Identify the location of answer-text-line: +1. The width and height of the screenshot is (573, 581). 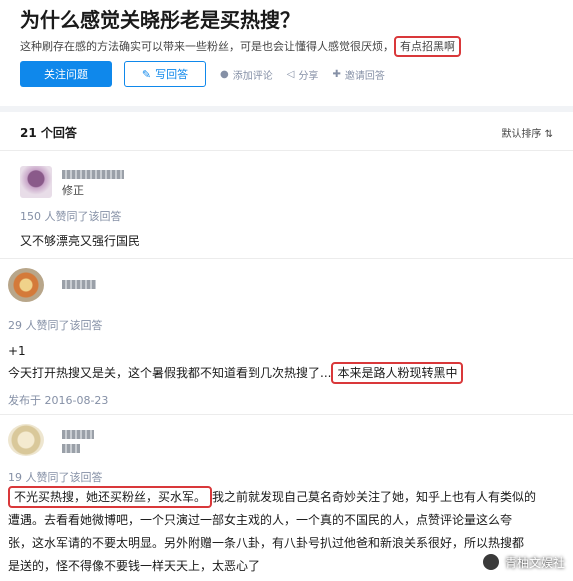
(17, 351).